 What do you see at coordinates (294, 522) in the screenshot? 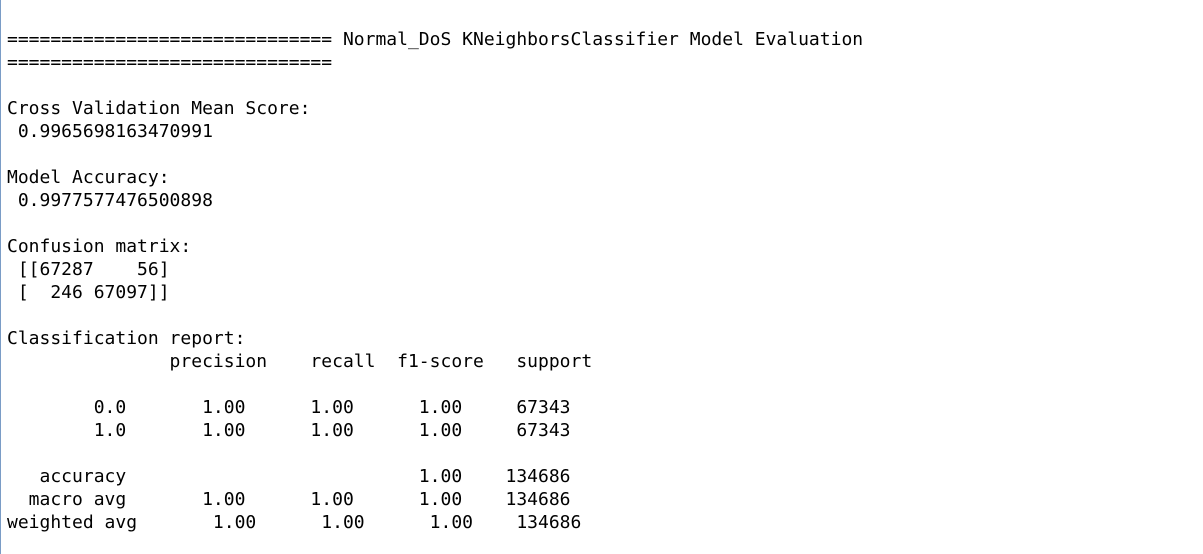
I see `output-line: weighted avg 1.00 1.00 1.00 134686` at bounding box center [294, 522].